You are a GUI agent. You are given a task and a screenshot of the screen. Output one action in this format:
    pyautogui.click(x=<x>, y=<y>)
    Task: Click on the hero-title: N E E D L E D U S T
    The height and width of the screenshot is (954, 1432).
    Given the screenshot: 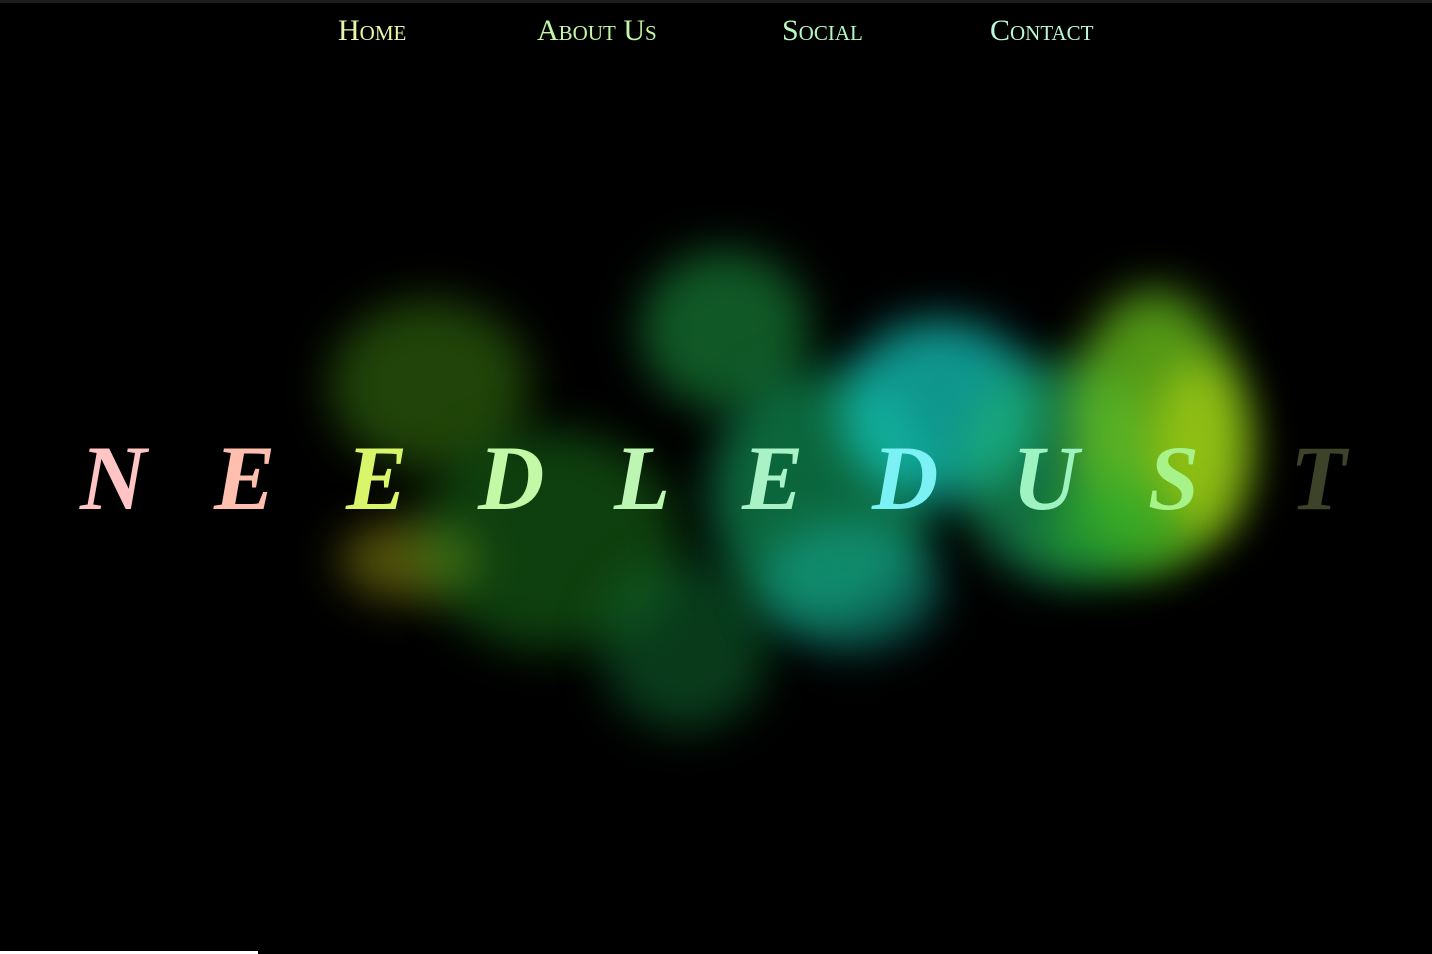 What is the action you would take?
    pyautogui.click(x=716, y=483)
    